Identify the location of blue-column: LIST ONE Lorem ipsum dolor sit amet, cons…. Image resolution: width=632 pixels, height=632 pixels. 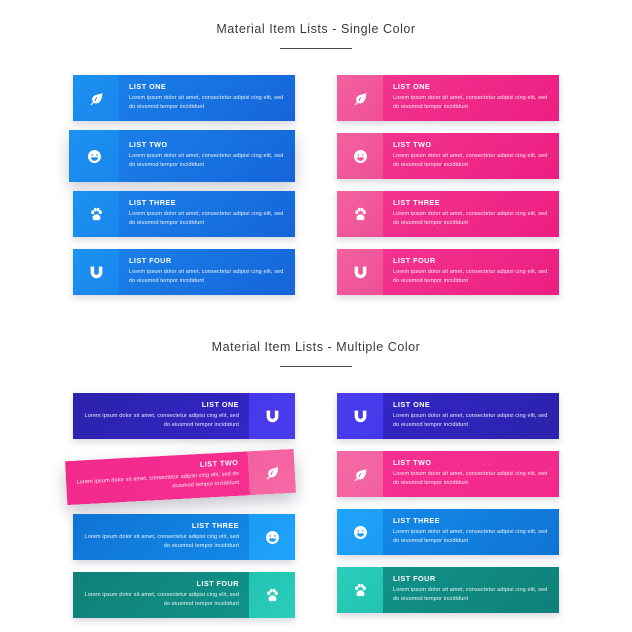
(182, 187).